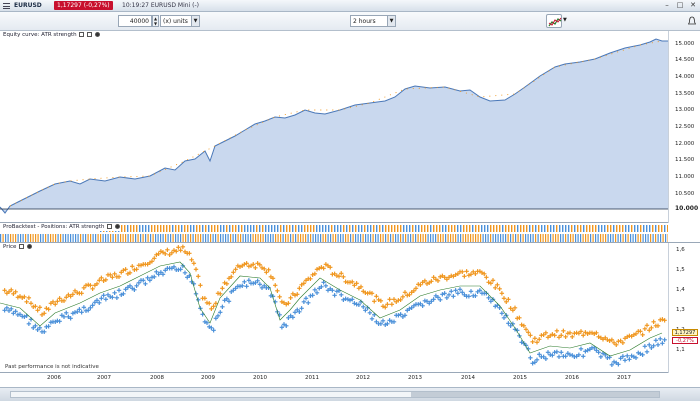 This screenshot has height=401, width=700. Describe the element at coordinates (565, 20) in the screenshot. I see `chevron-down-icon: ▼` at that location.